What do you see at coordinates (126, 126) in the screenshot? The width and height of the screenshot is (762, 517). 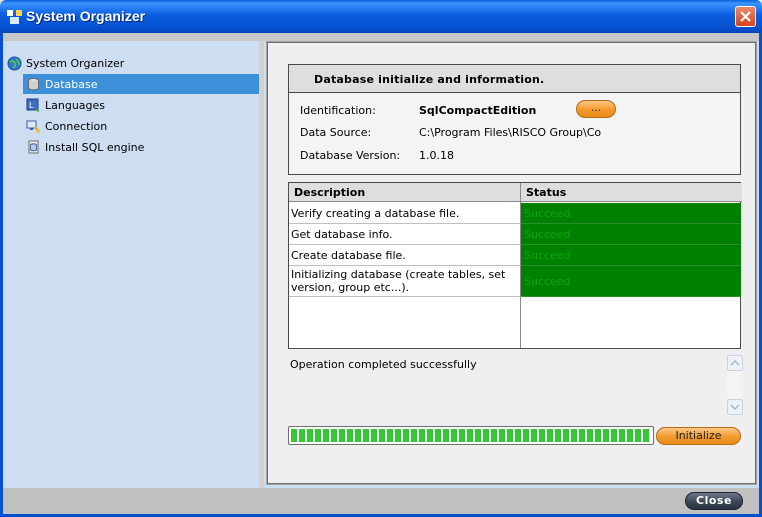 I see `sidebar-item-connection: Connection` at bounding box center [126, 126].